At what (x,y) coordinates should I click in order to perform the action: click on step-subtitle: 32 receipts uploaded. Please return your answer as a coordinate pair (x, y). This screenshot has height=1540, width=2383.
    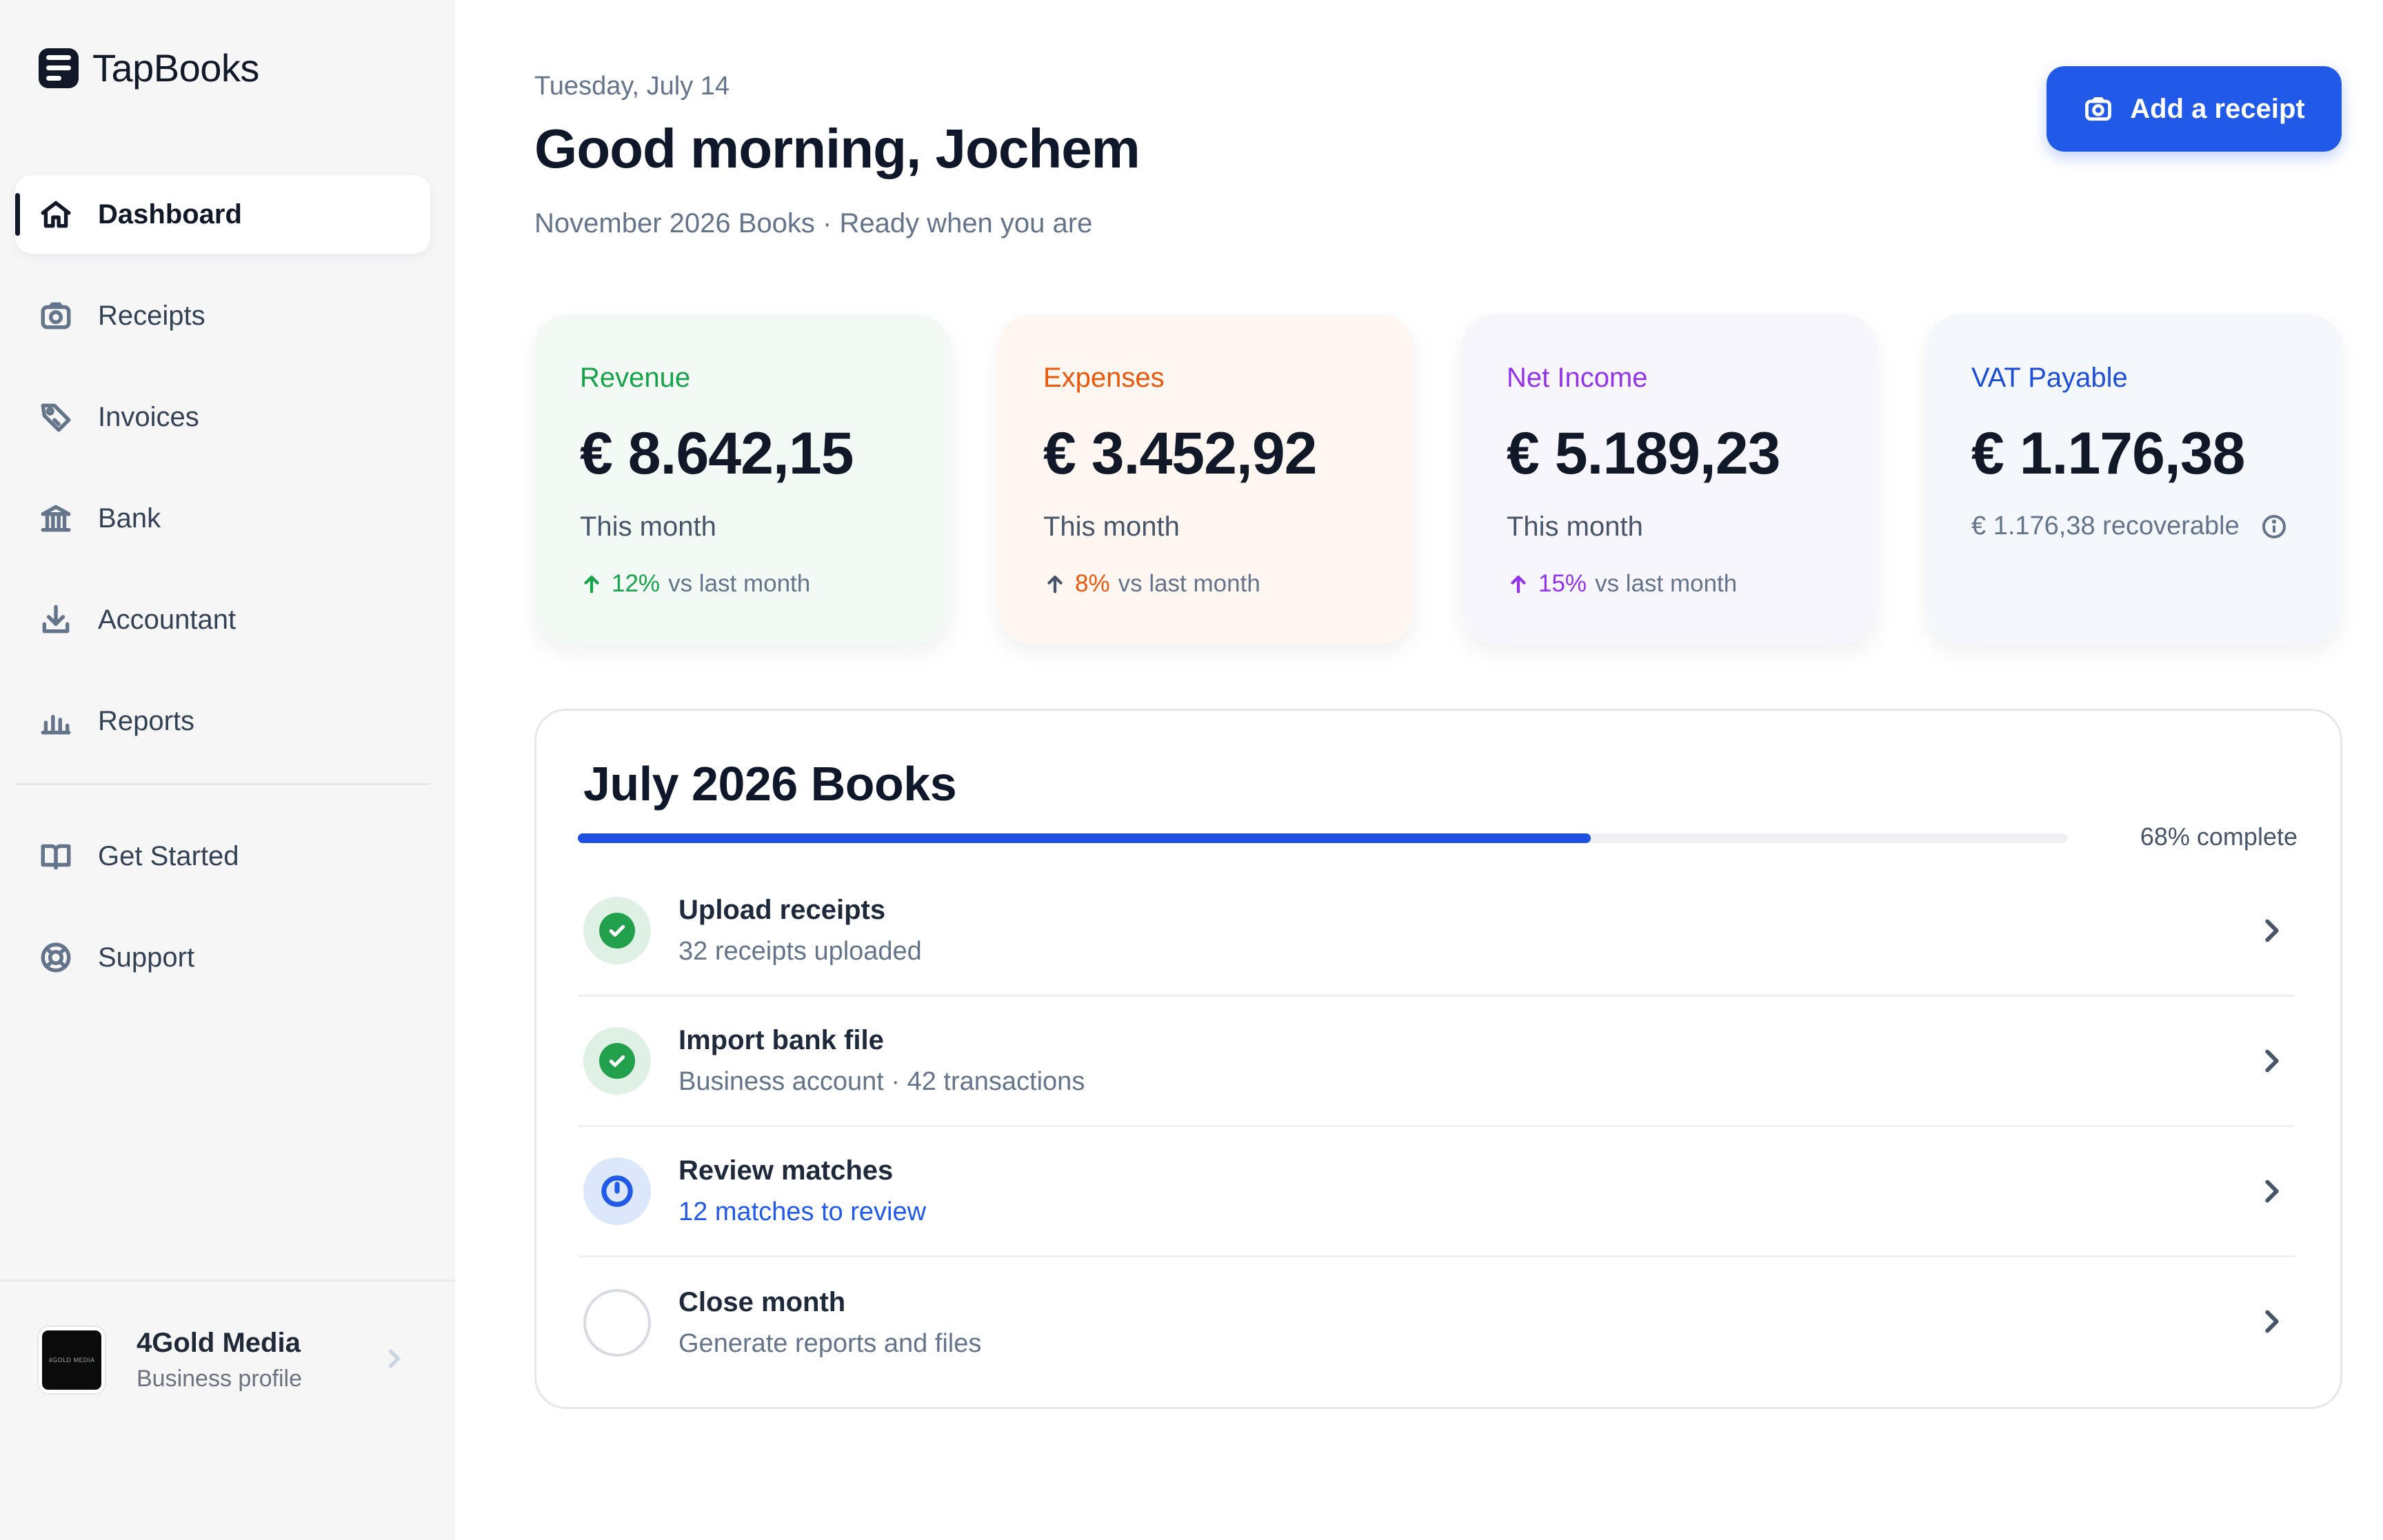
    Looking at the image, I should click on (800, 952).